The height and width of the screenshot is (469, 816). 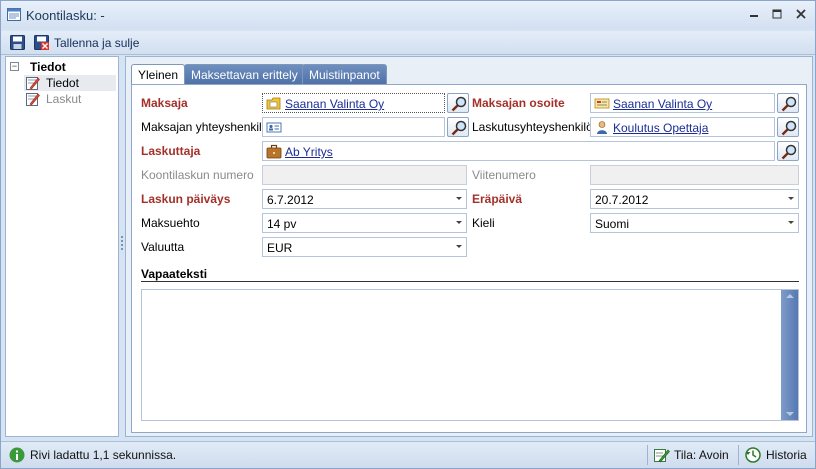 I want to click on maksaja-label: Maksaja, so click(x=164, y=103).